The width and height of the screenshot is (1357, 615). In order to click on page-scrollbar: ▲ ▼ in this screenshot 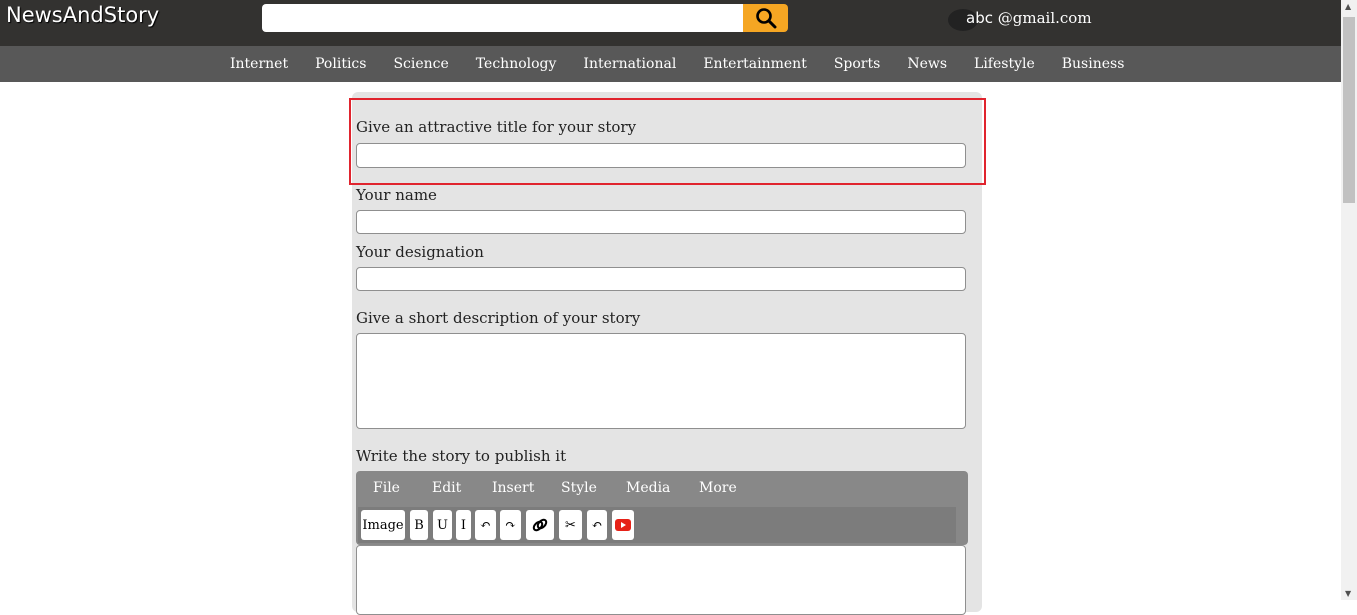, I will do `click(1349, 300)`.